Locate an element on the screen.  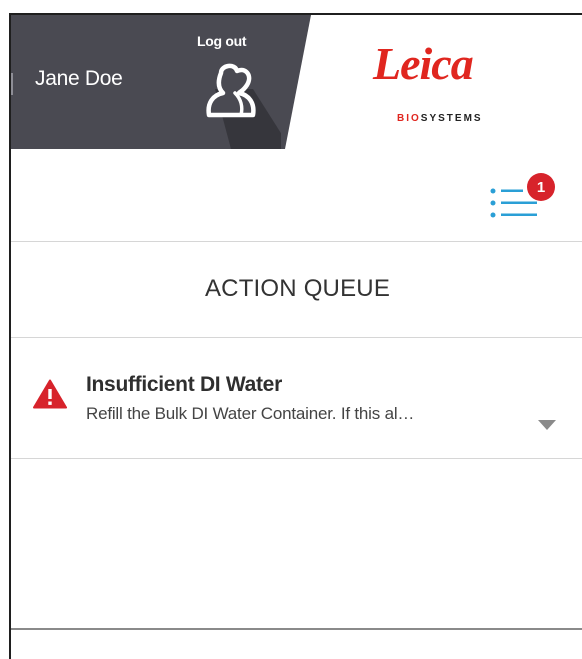
warning-icon is located at coordinates (50, 394).